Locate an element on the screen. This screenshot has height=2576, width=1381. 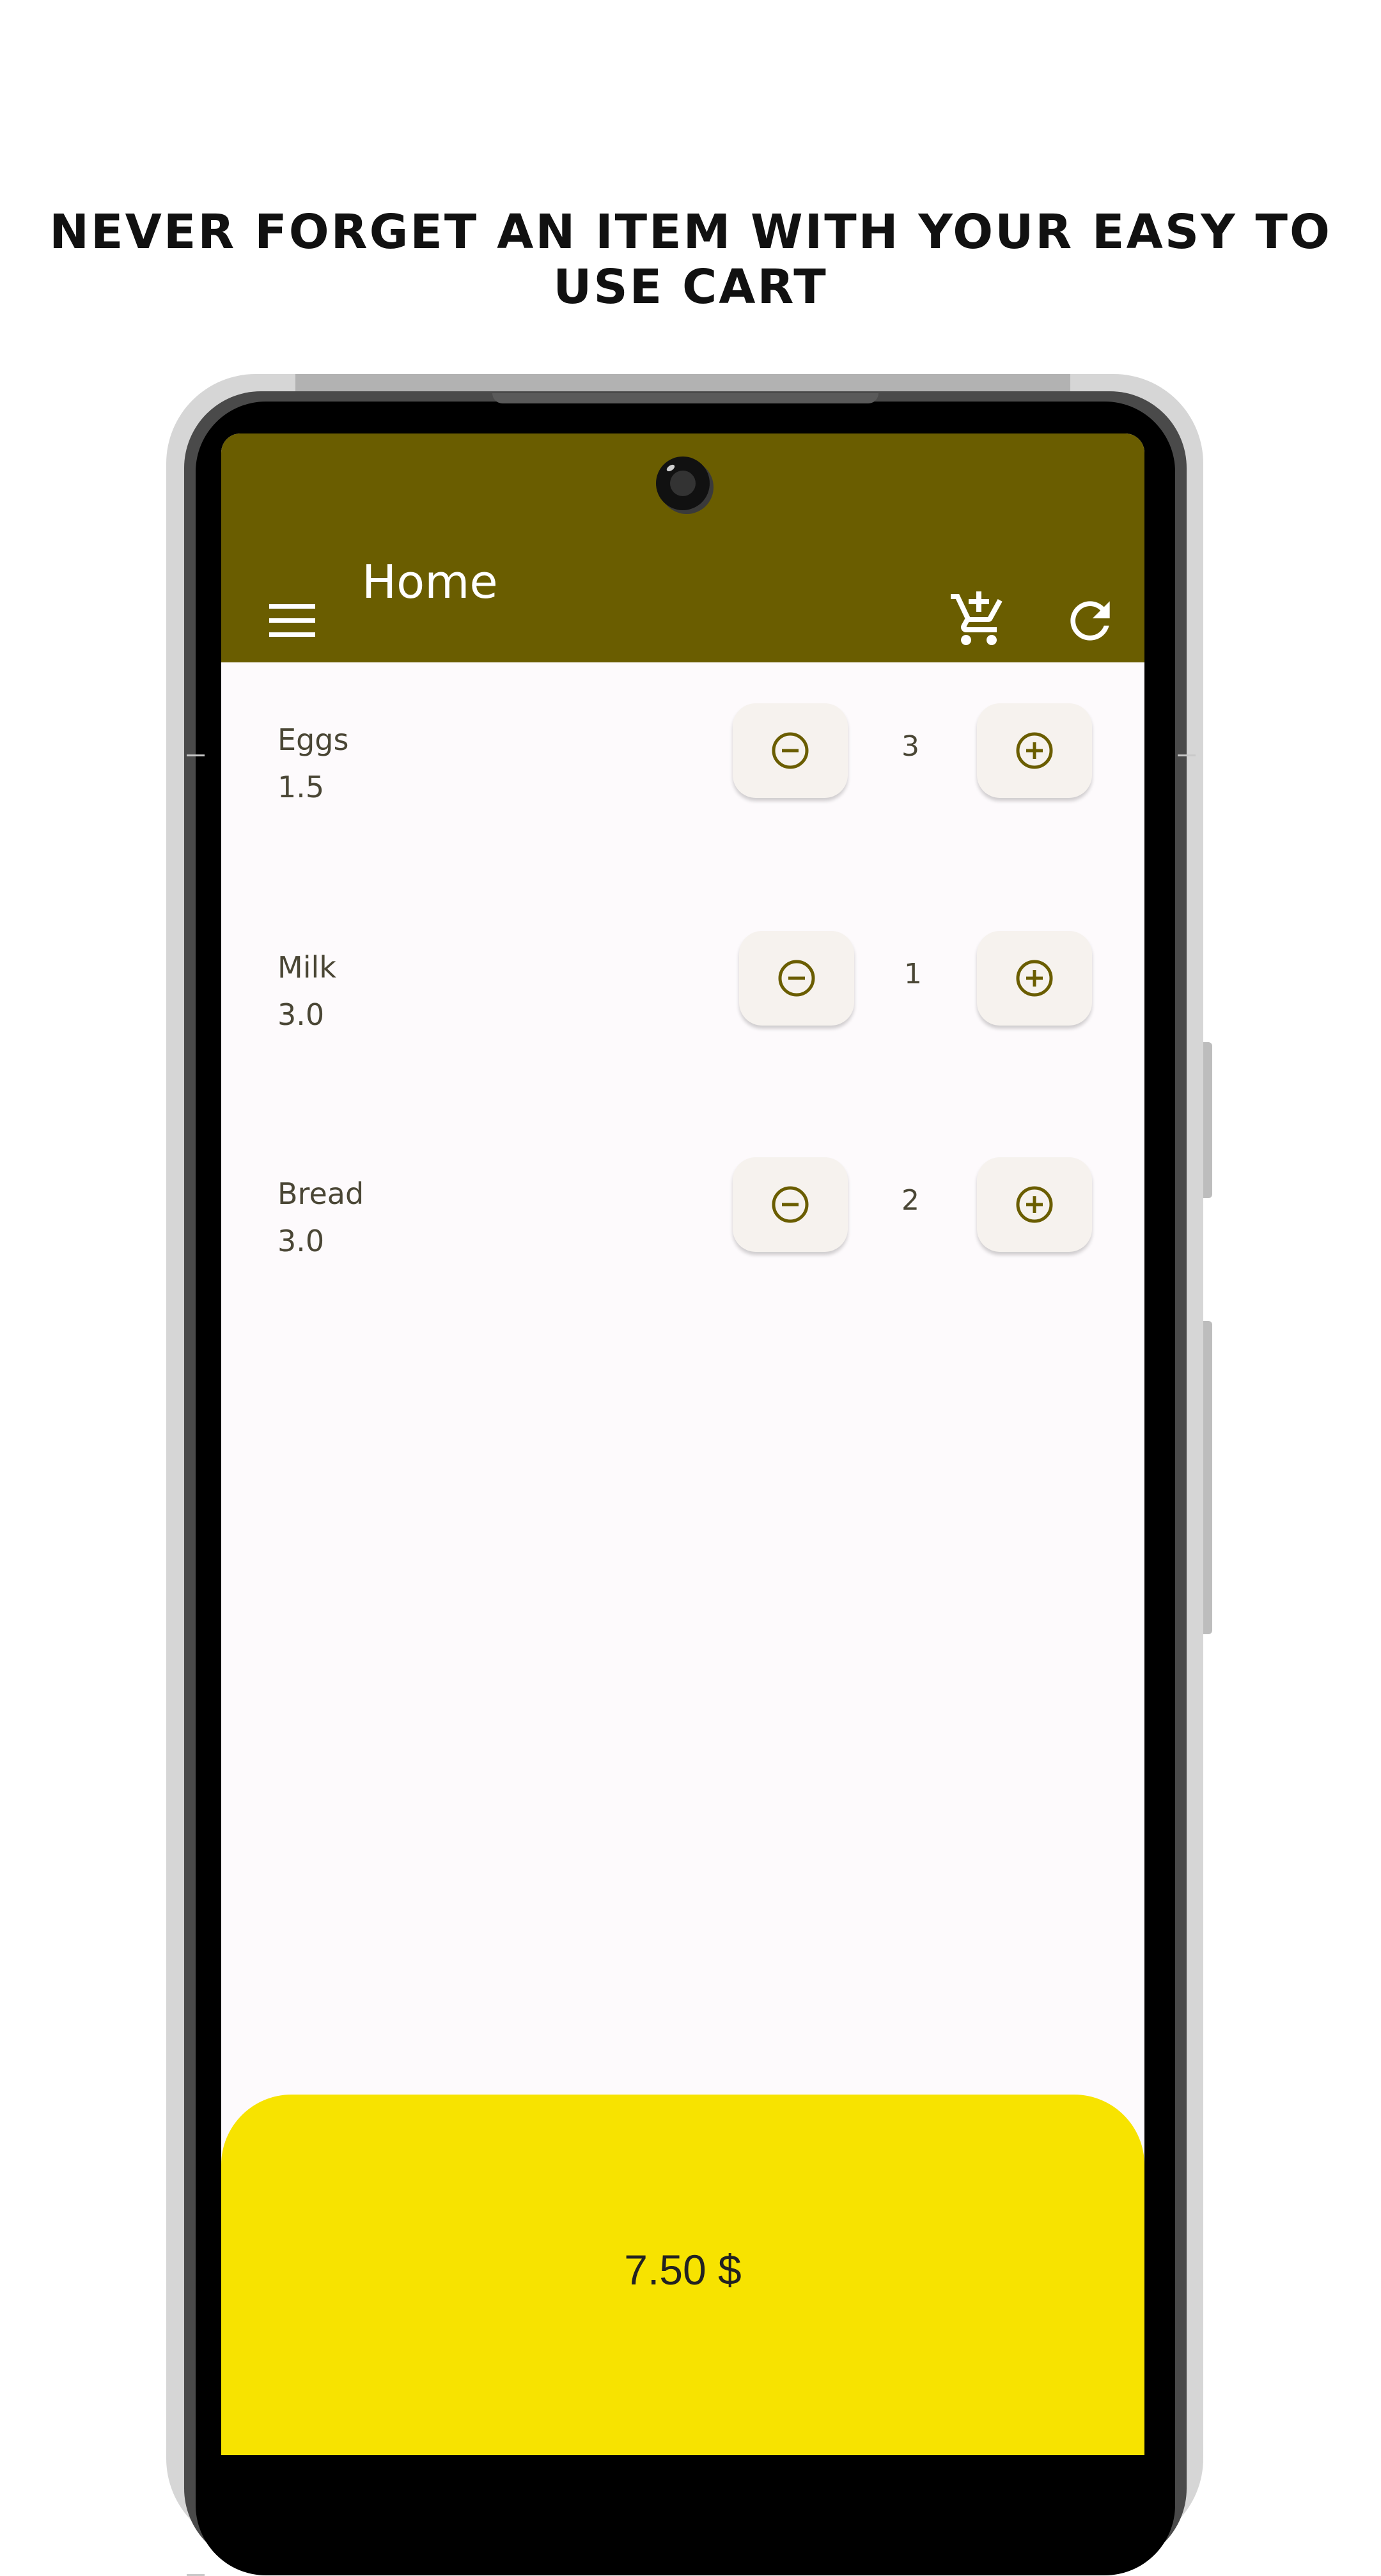
add-shopping-cart-icon is located at coordinates (977, 618).